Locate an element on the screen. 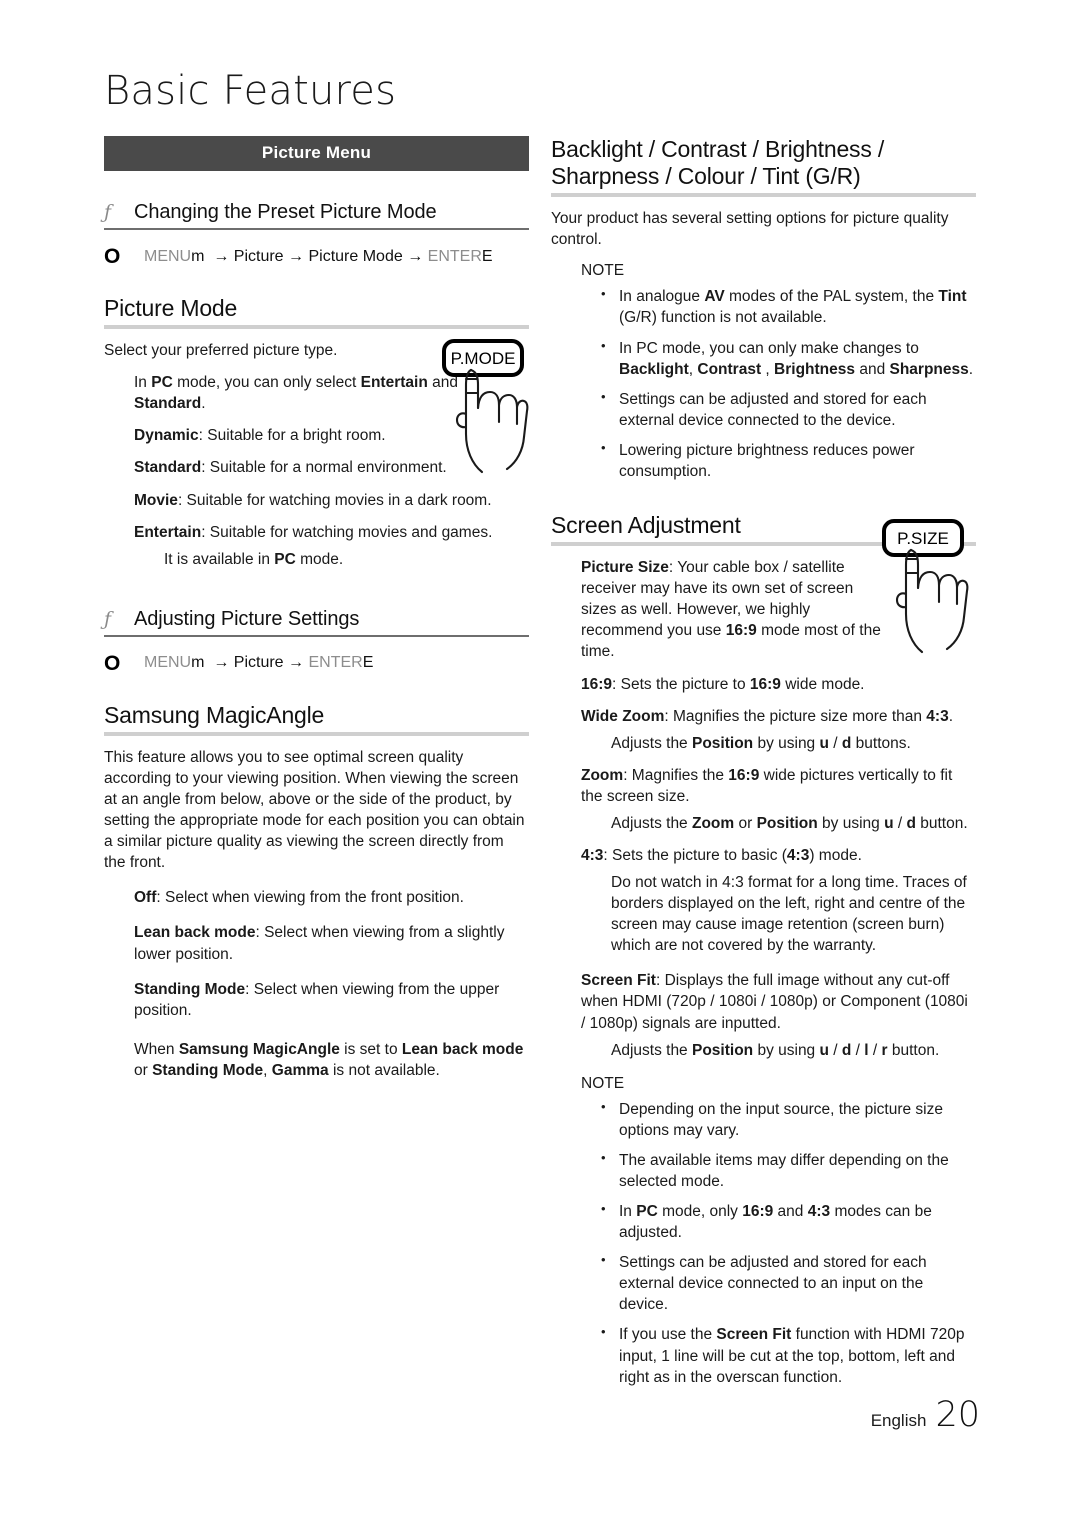 The height and width of the screenshot is (1519, 1080). text-mid2: or is located at coordinates (143, 1070).